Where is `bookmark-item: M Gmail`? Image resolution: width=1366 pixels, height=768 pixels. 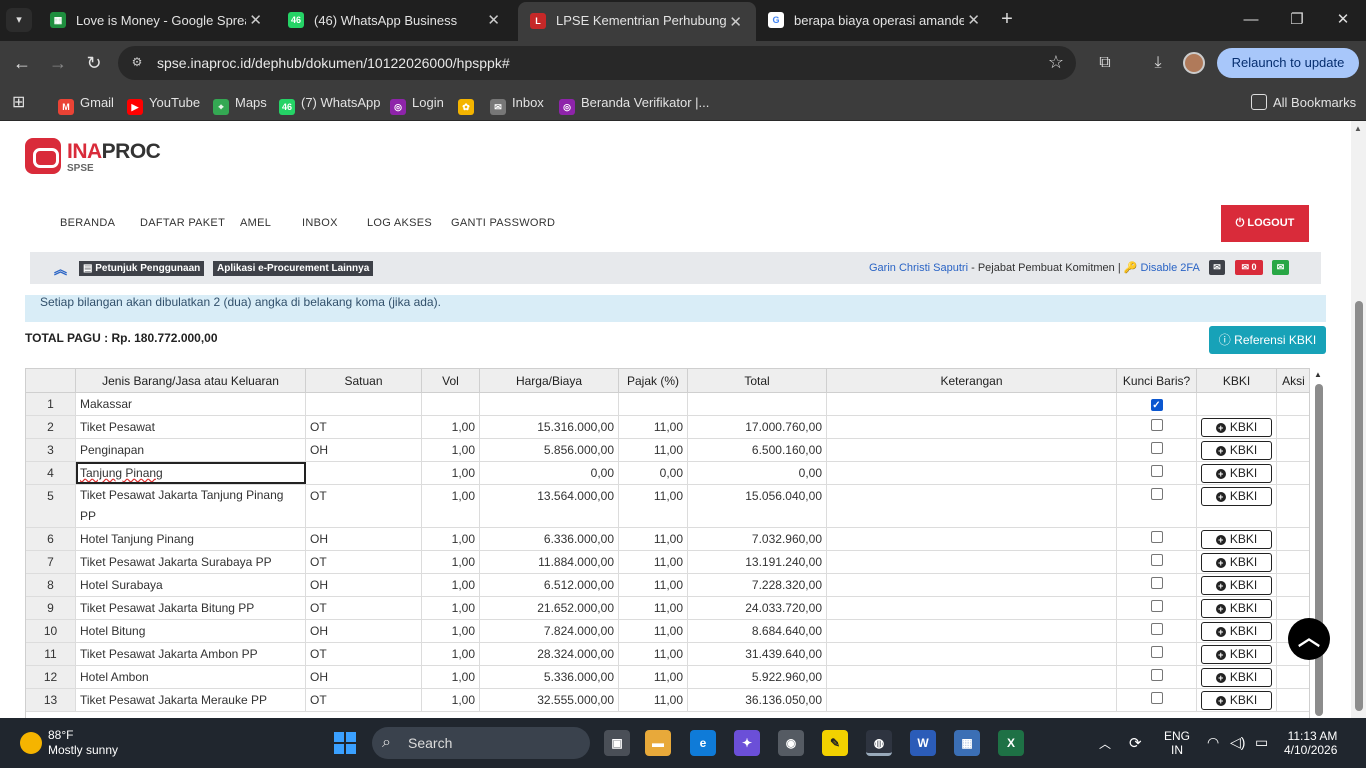 bookmark-item: M Gmail is located at coordinates (86, 104).